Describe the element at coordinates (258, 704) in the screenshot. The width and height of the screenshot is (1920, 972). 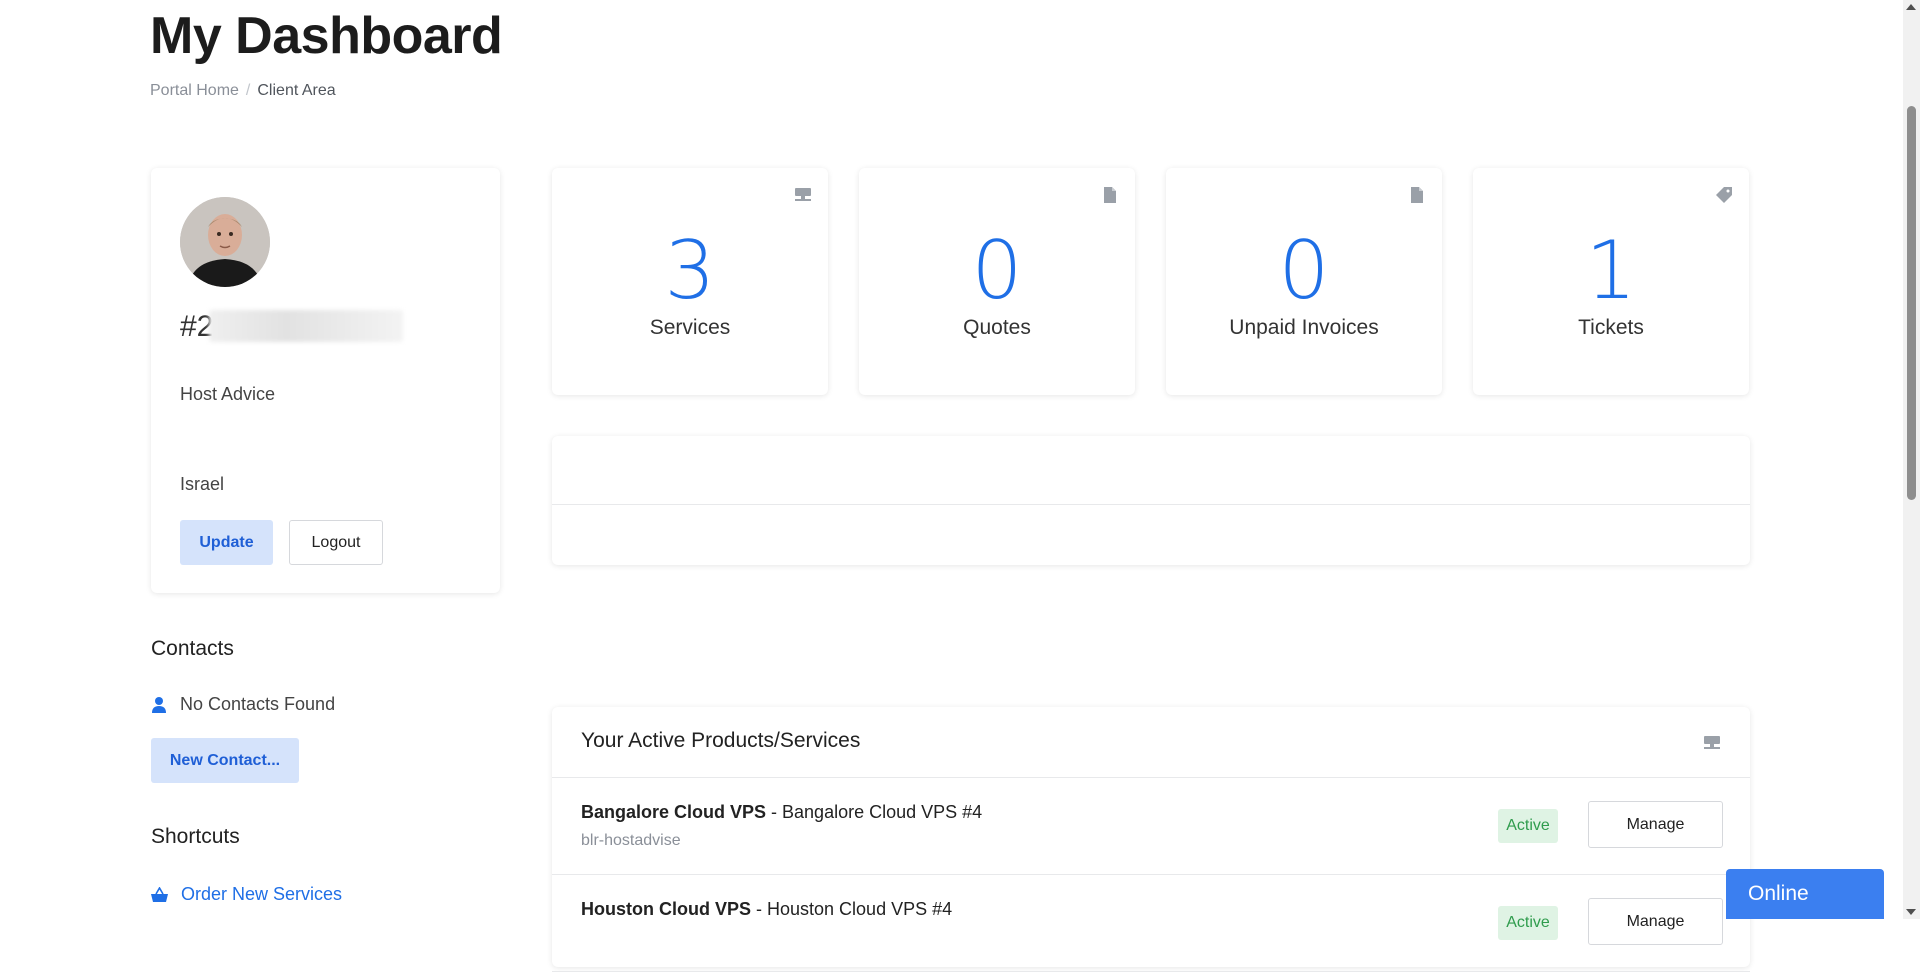
I see `no-contacts-text: No Contacts Found` at that location.